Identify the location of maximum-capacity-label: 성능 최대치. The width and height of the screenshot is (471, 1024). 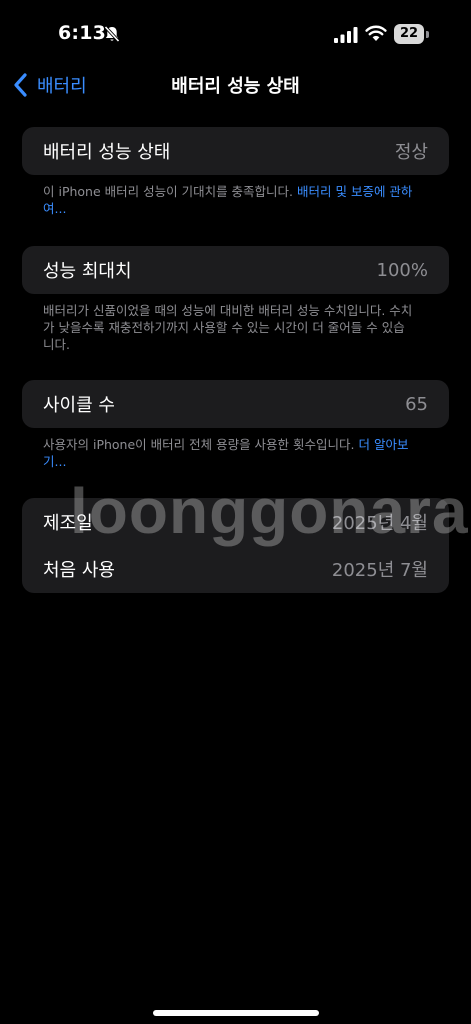
(87, 271).